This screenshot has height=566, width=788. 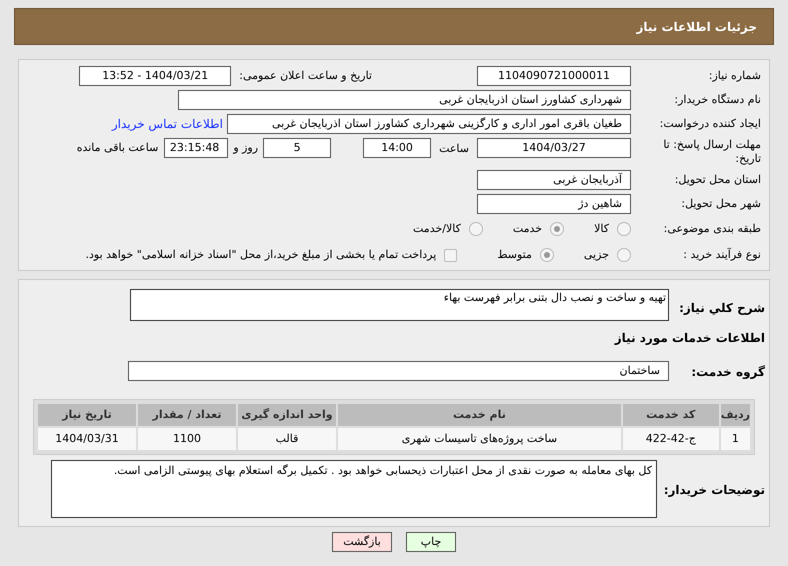 What do you see at coordinates (721, 204) in the screenshot?
I see `field-label: شهر محل تحویل:` at bounding box center [721, 204].